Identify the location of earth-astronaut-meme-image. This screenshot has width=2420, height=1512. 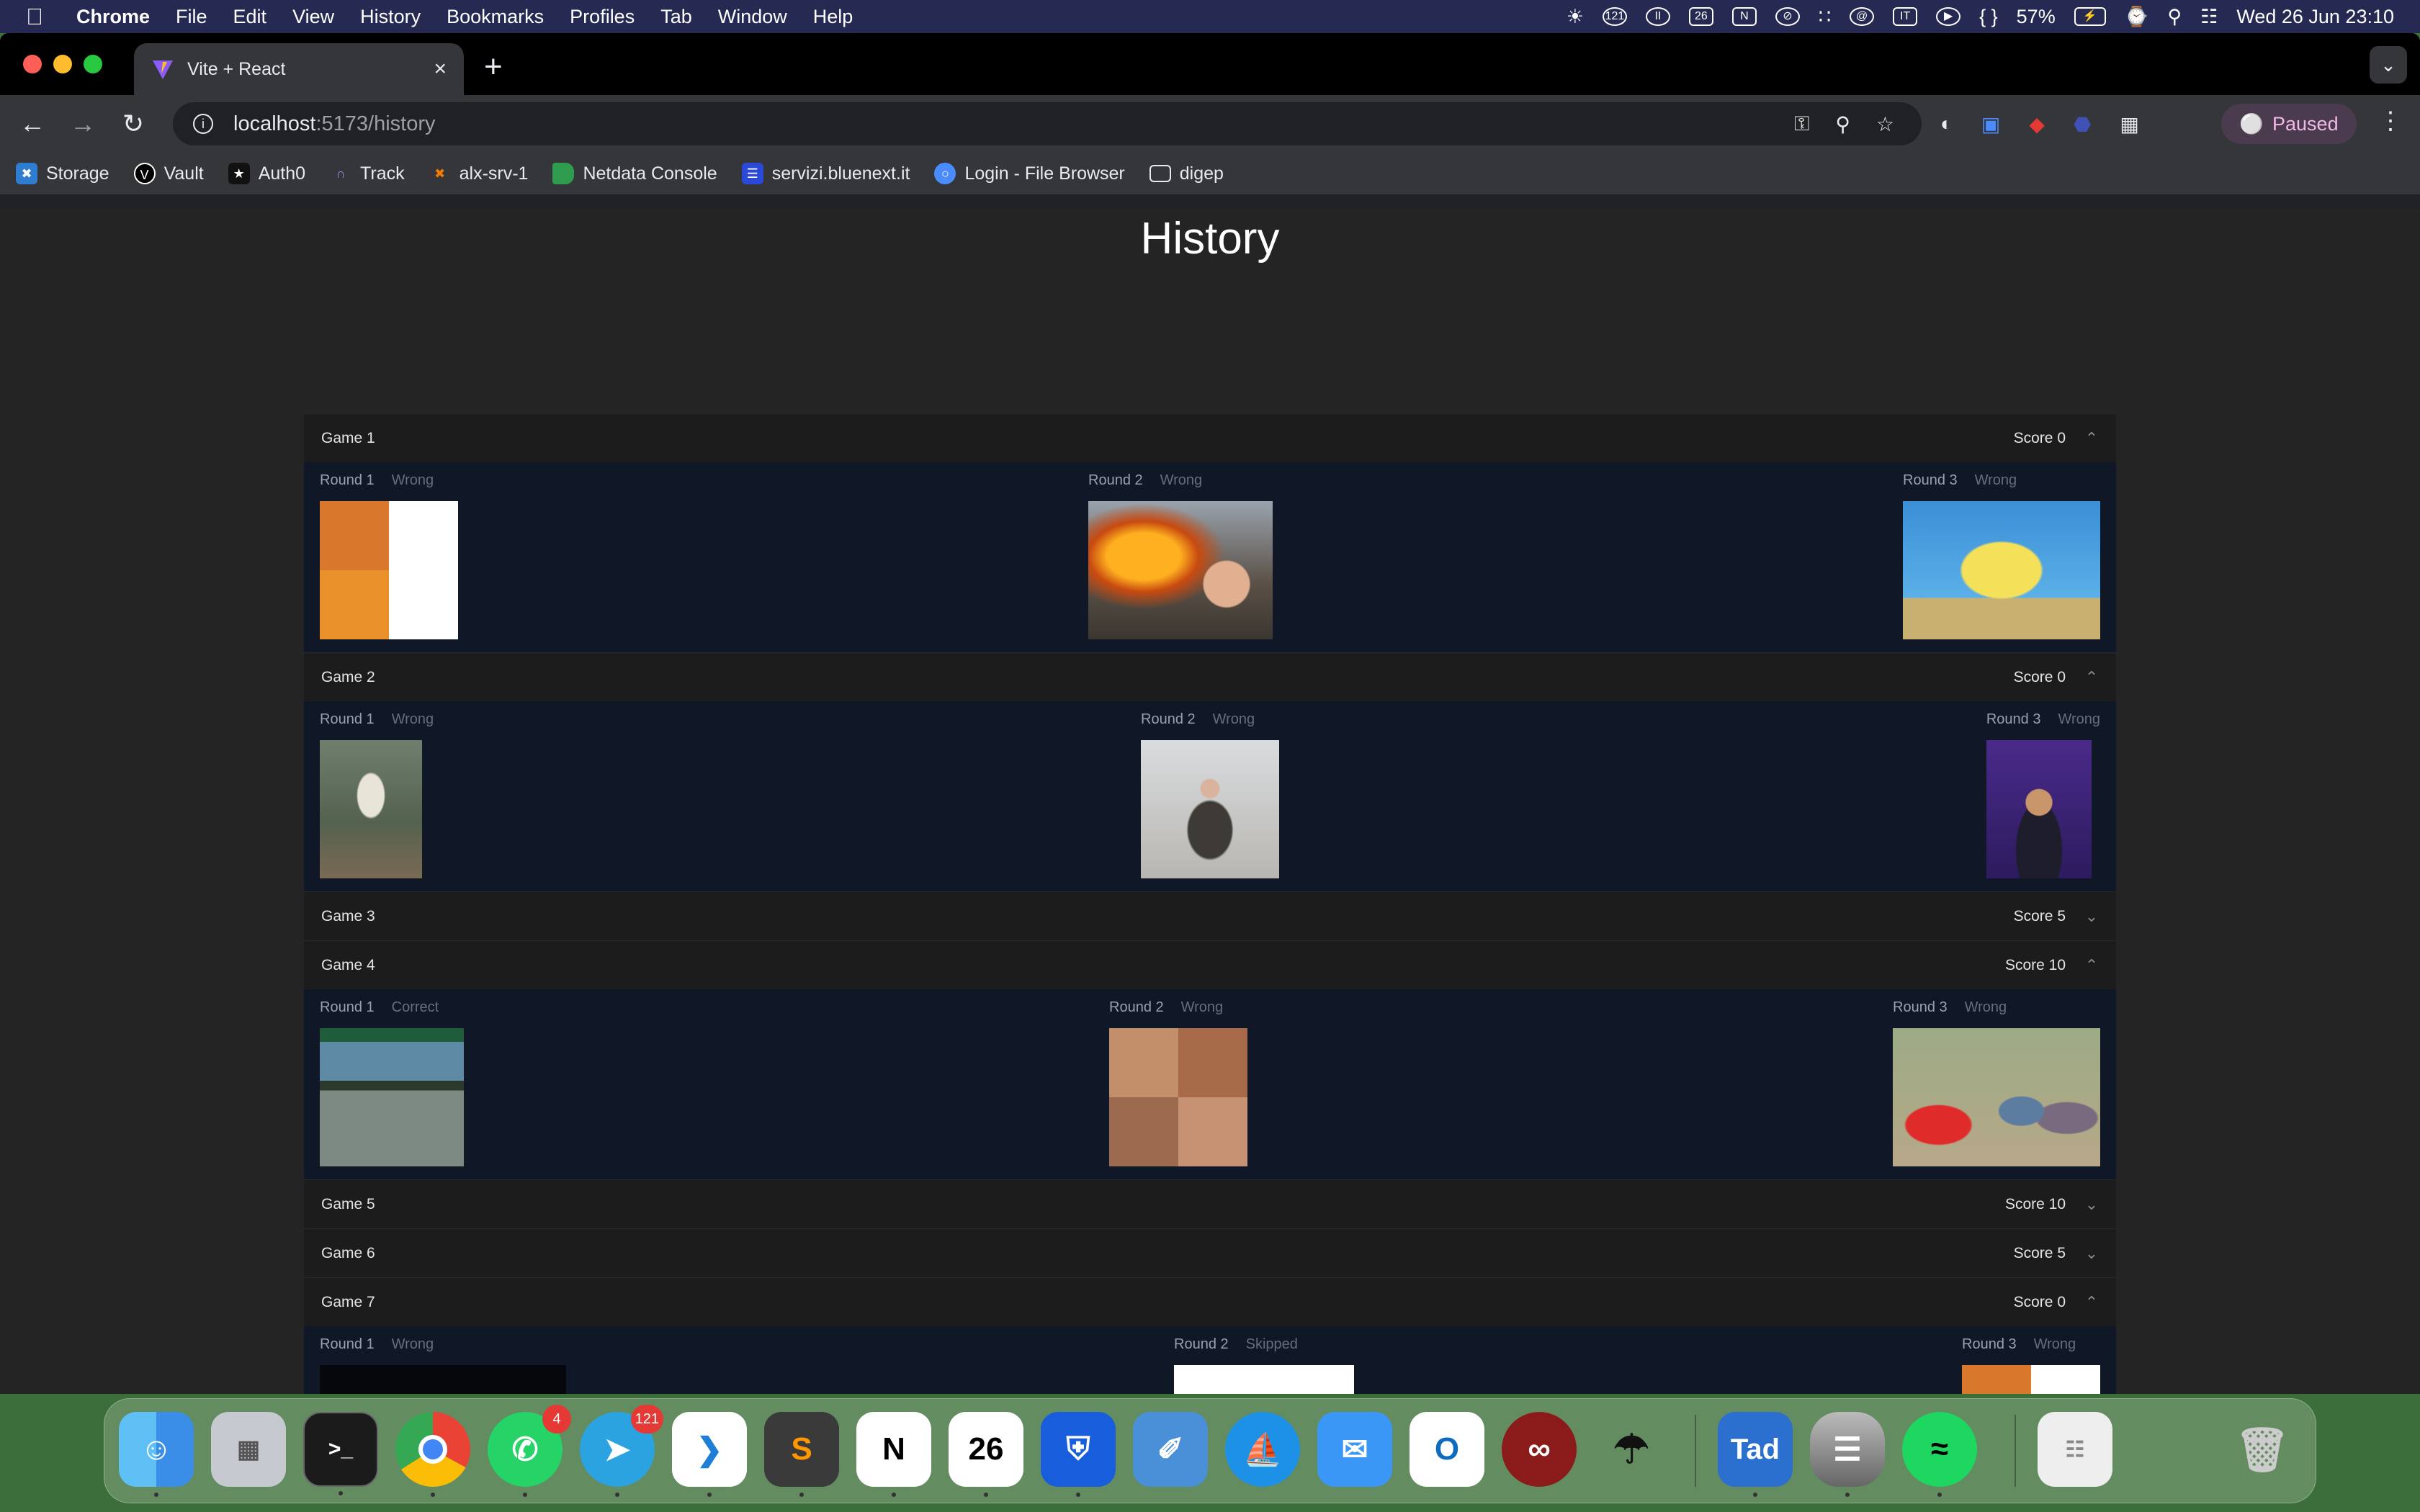
(443, 1379).